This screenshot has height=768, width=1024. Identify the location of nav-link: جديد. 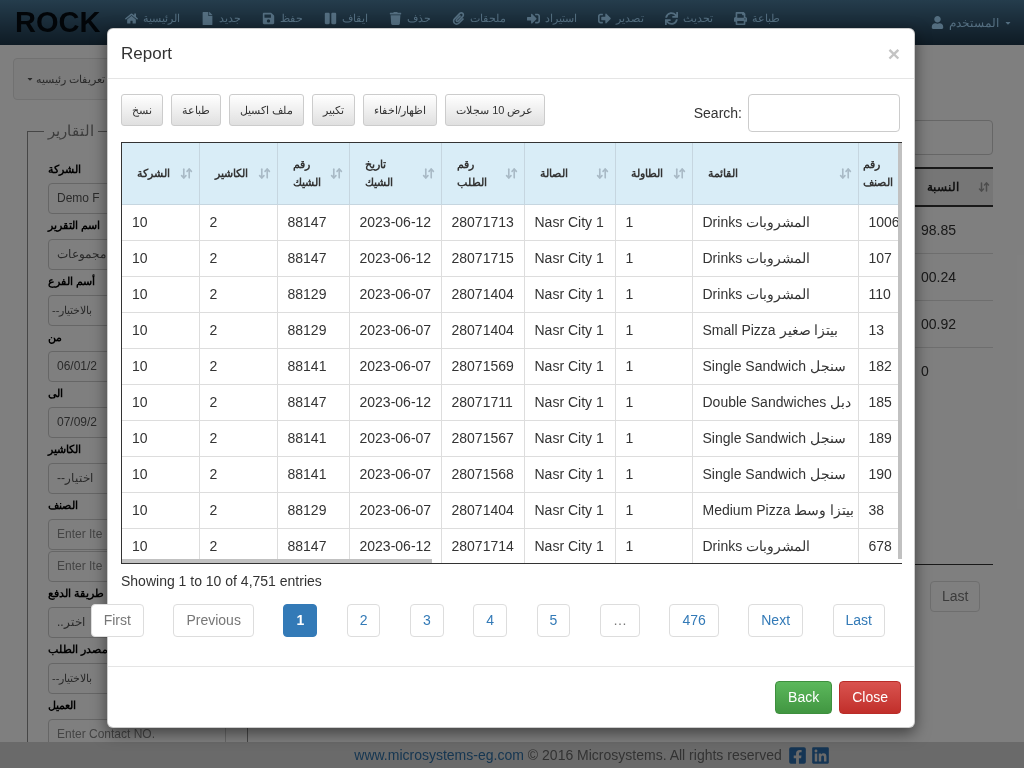
(221, 18).